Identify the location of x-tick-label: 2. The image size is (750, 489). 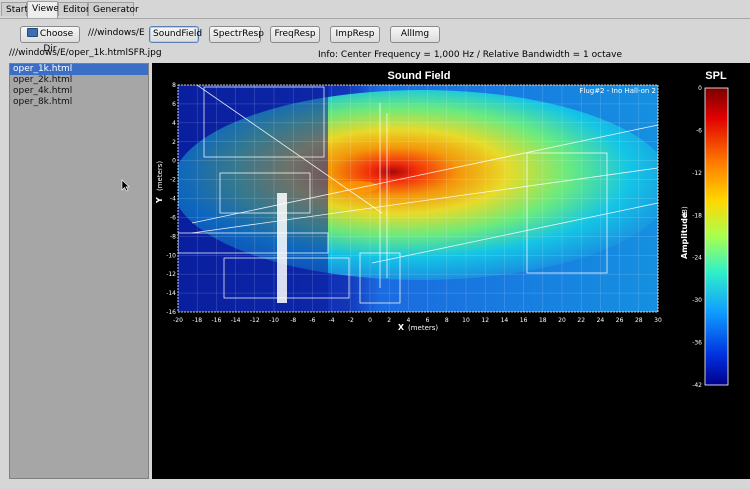
(389, 320).